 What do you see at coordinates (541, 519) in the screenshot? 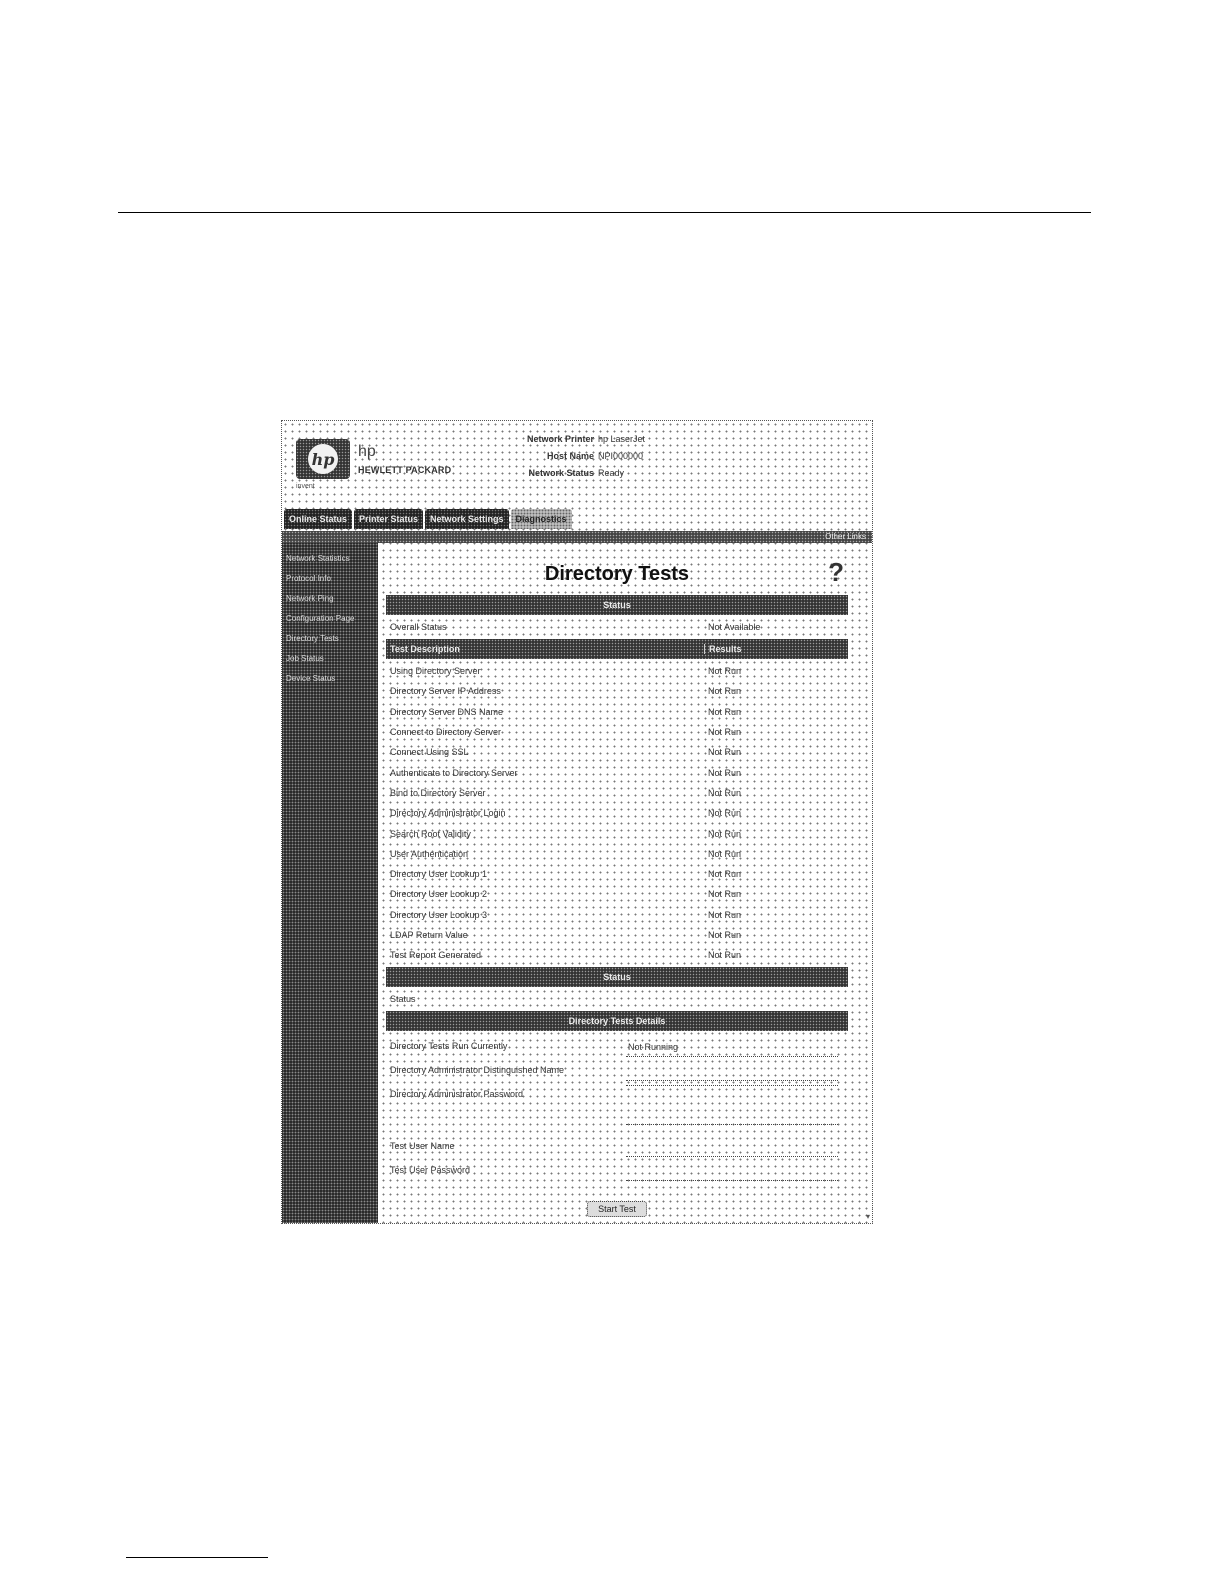
I see `tab-diagnostics: Diagnostics` at bounding box center [541, 519].